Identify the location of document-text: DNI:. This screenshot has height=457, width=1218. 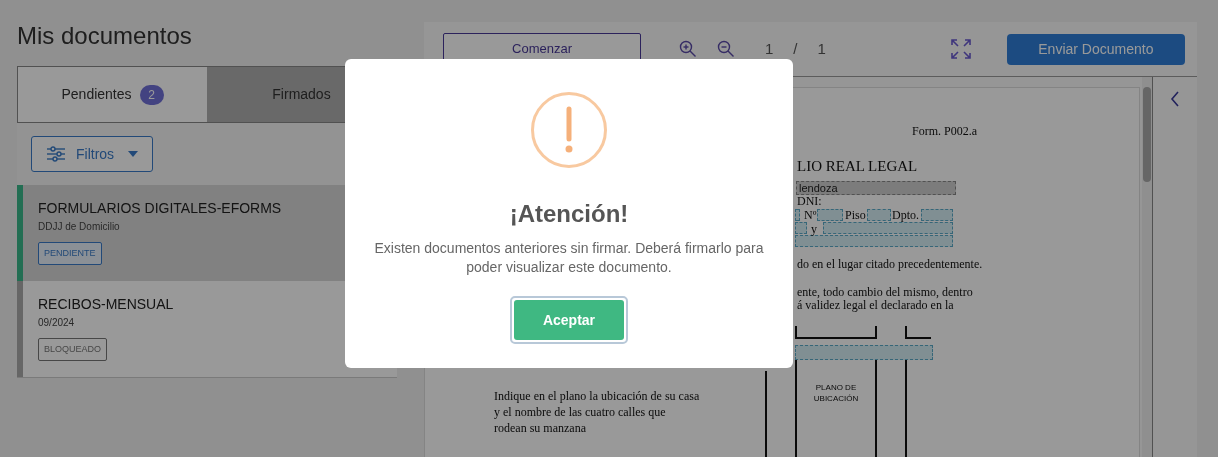
(809, 201).